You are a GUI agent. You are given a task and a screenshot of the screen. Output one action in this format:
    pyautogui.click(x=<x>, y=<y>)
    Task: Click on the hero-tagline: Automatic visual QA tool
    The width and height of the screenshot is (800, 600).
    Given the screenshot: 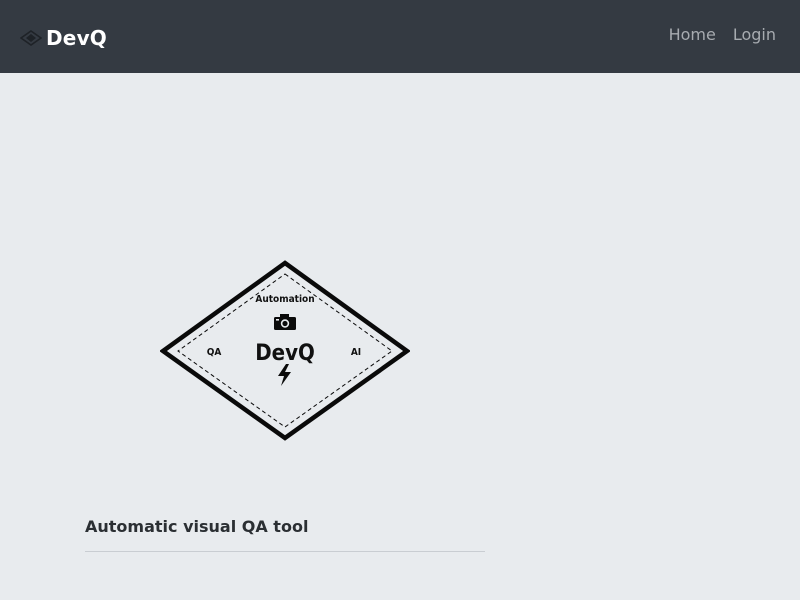 What is the action you would take?
    pyautogui.click(x=197, y=526)
    